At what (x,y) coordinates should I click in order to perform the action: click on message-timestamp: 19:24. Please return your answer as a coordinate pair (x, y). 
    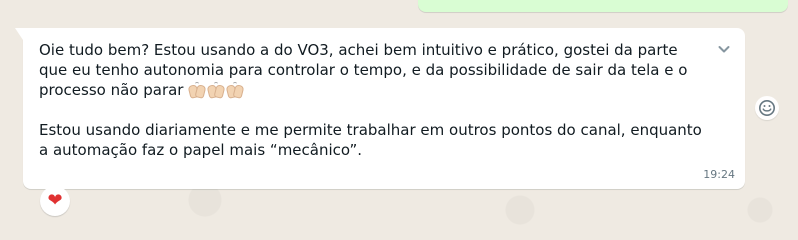
    Looking at the image, I should click on (719, 174).